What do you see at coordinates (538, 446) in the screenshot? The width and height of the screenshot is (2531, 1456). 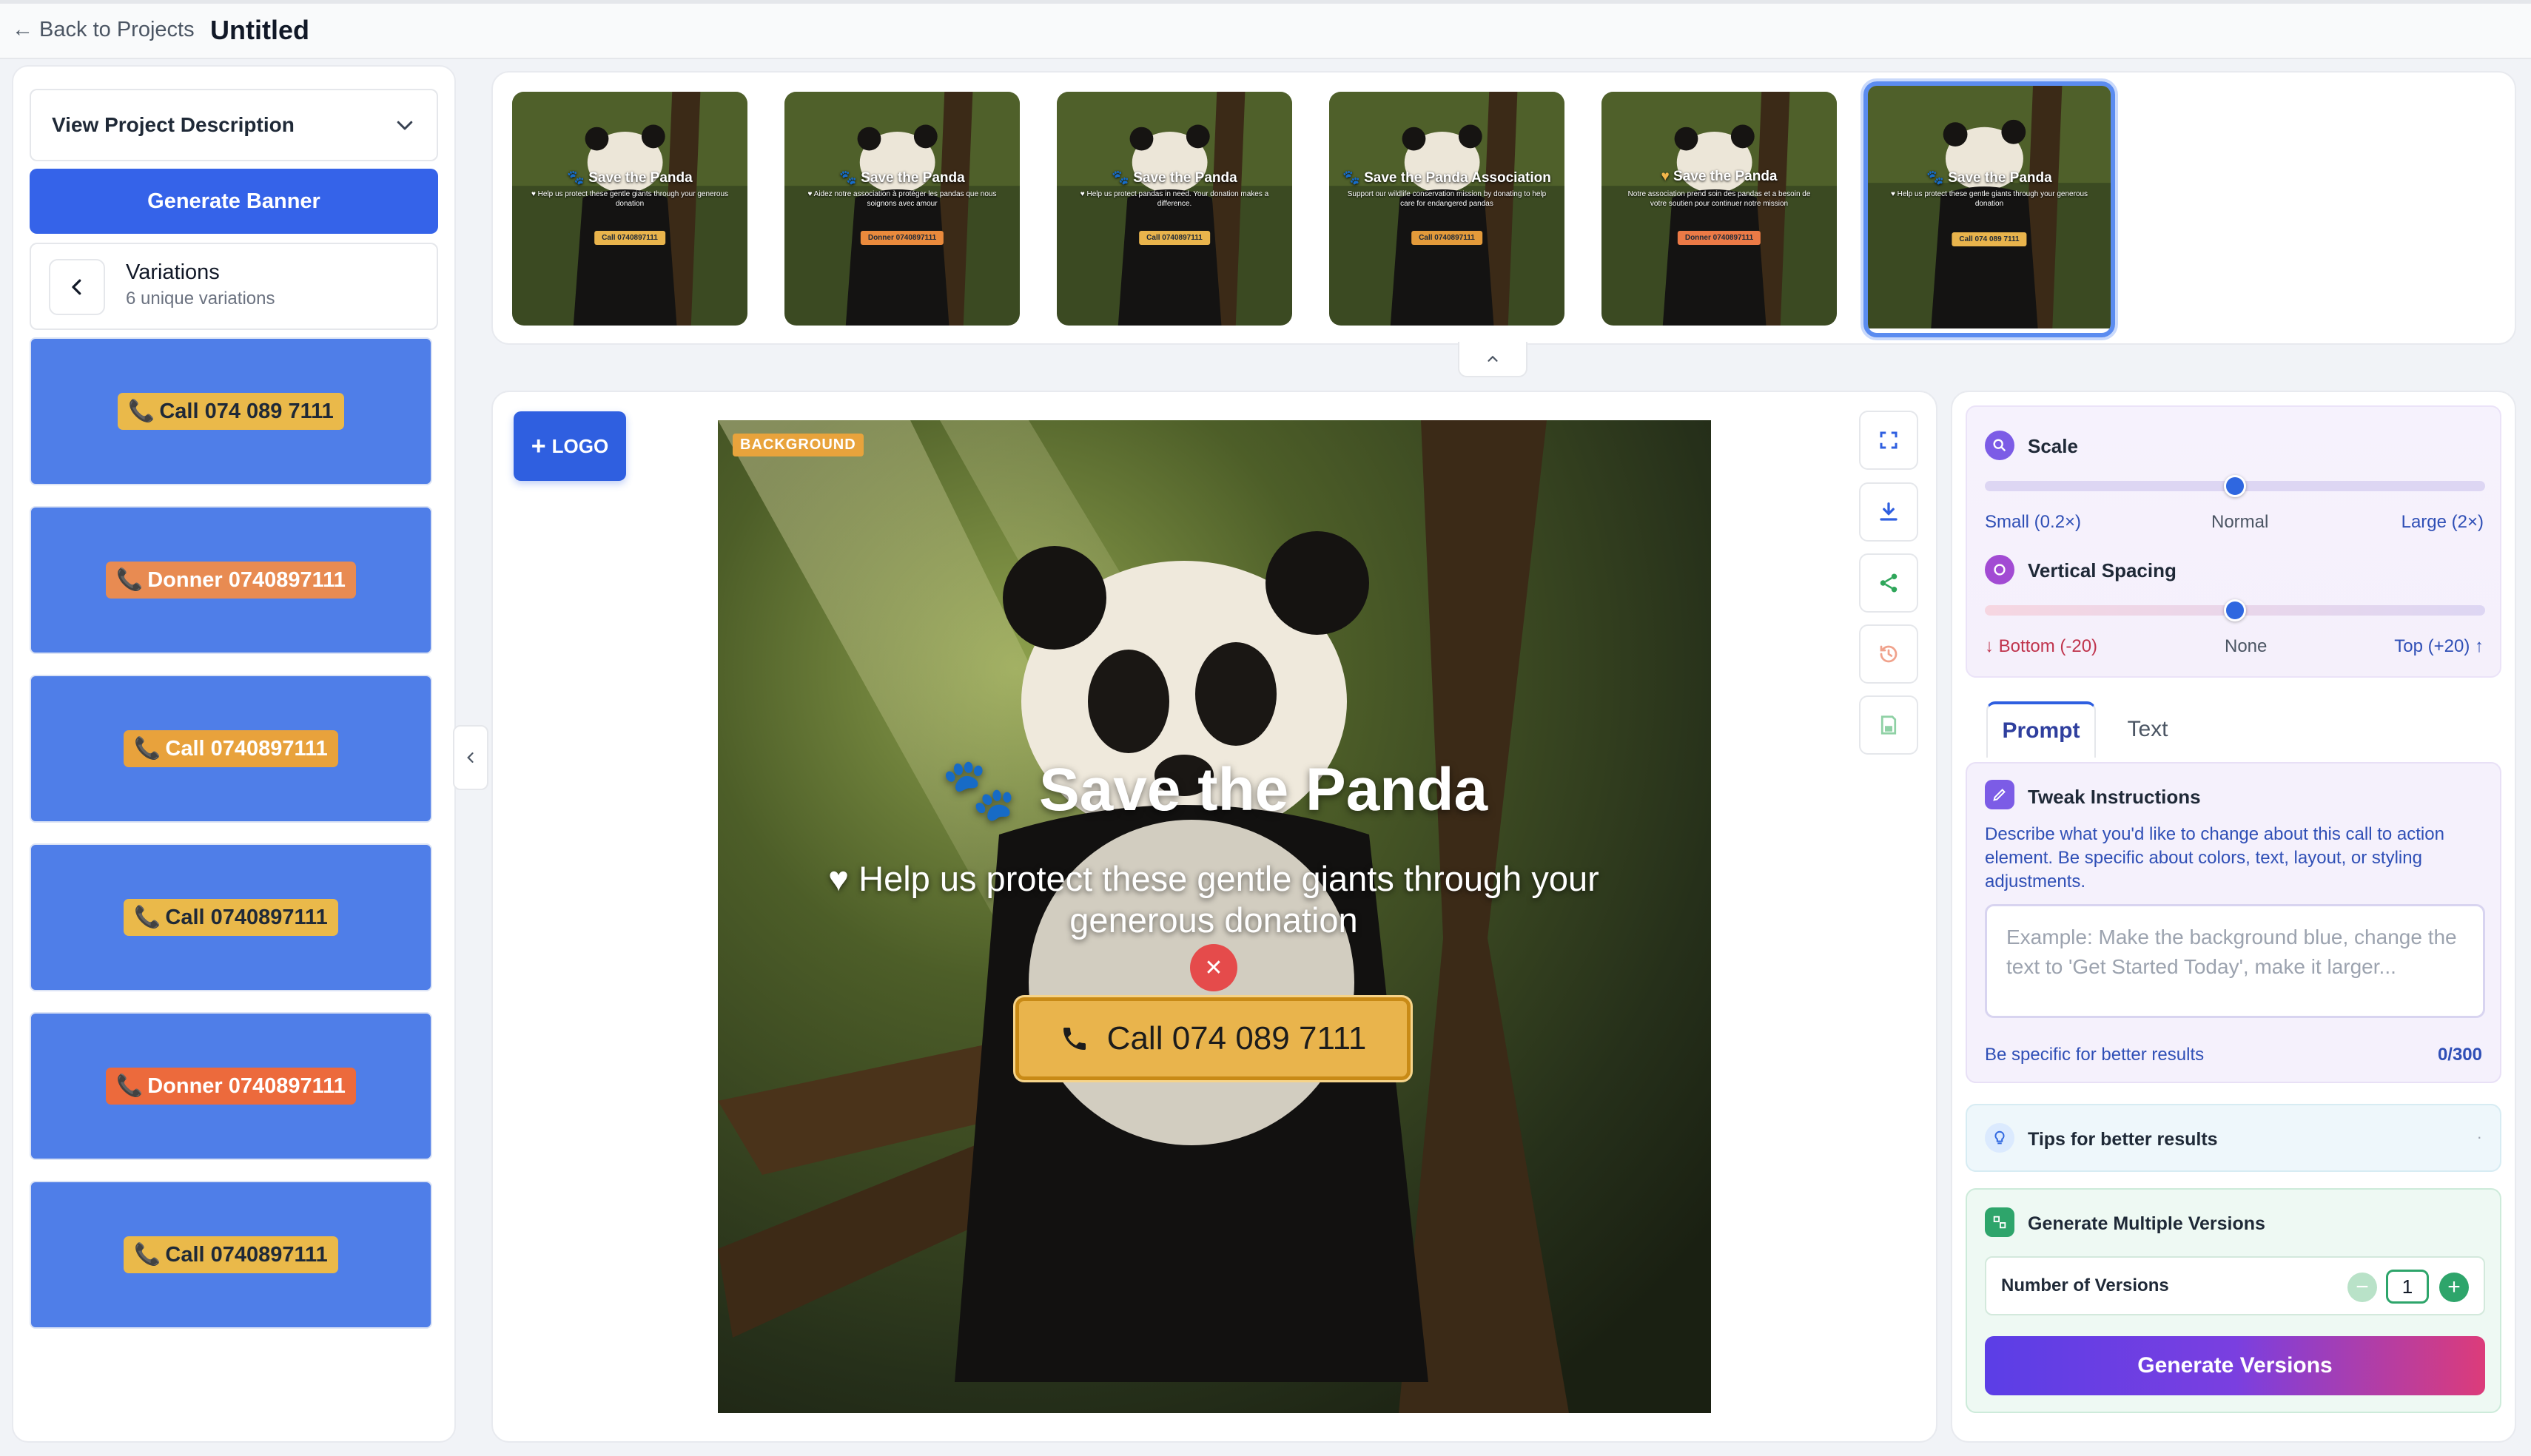 I see `plus-icon: +` at bounding box center [538, 446].